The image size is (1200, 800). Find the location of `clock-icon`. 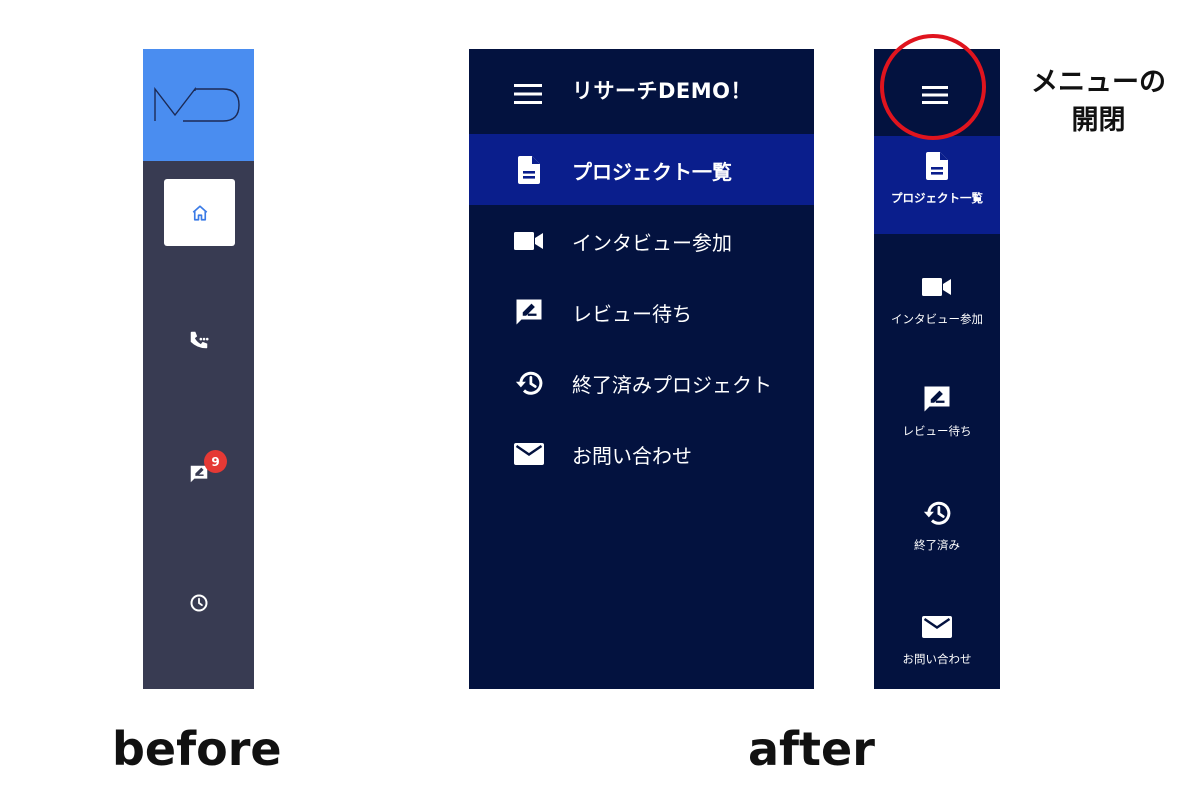

clock-icon is located at coordinates (199, 603).